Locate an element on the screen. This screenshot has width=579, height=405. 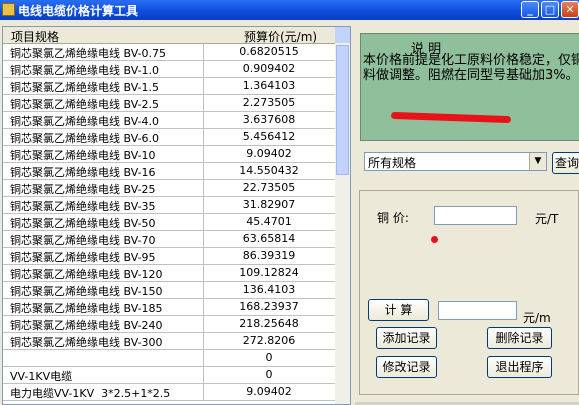
row-spec: 铜芯聚氯乙烯绝缘电线 BV-10 is located at coordinates (83, 155).